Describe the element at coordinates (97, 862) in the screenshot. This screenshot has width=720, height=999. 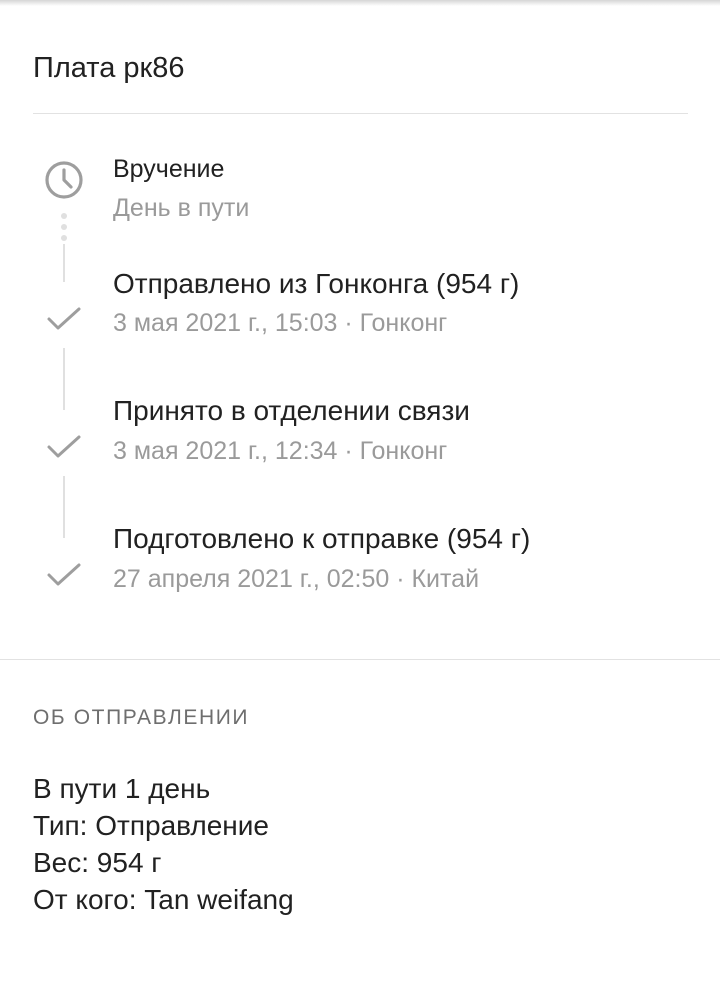
I see `info-line-weight: Вес: 954 г` at that location.